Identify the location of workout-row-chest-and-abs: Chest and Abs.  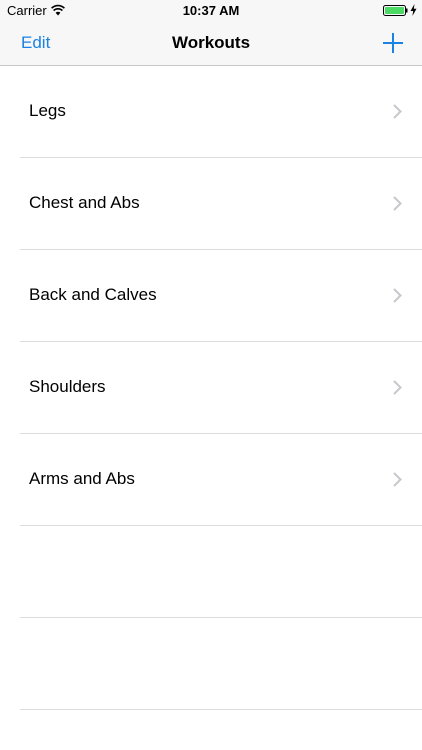
(221, 204).